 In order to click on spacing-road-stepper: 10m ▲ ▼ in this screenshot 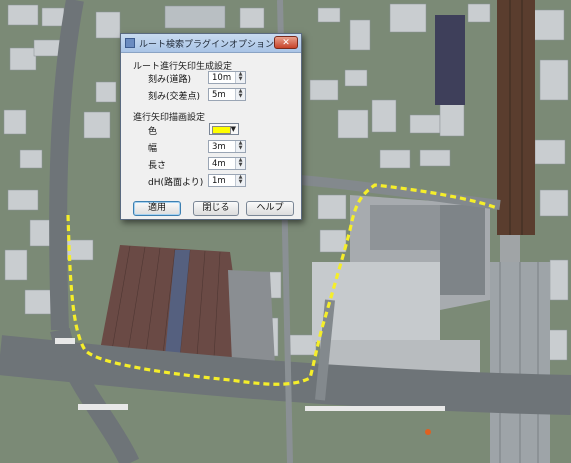, I will do `click(227, 77)`.